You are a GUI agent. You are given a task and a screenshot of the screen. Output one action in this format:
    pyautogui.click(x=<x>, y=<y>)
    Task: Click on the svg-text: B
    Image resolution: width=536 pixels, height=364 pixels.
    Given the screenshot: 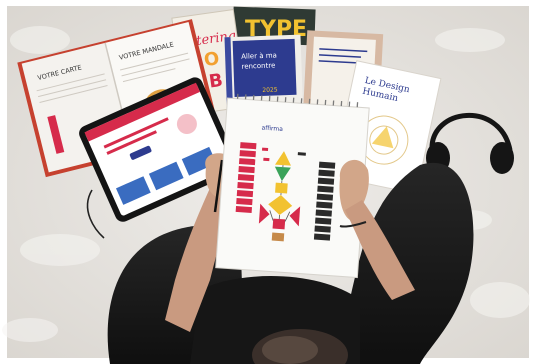 What is the action you would take?
    pyautogui.click(x=216, y=81)
    